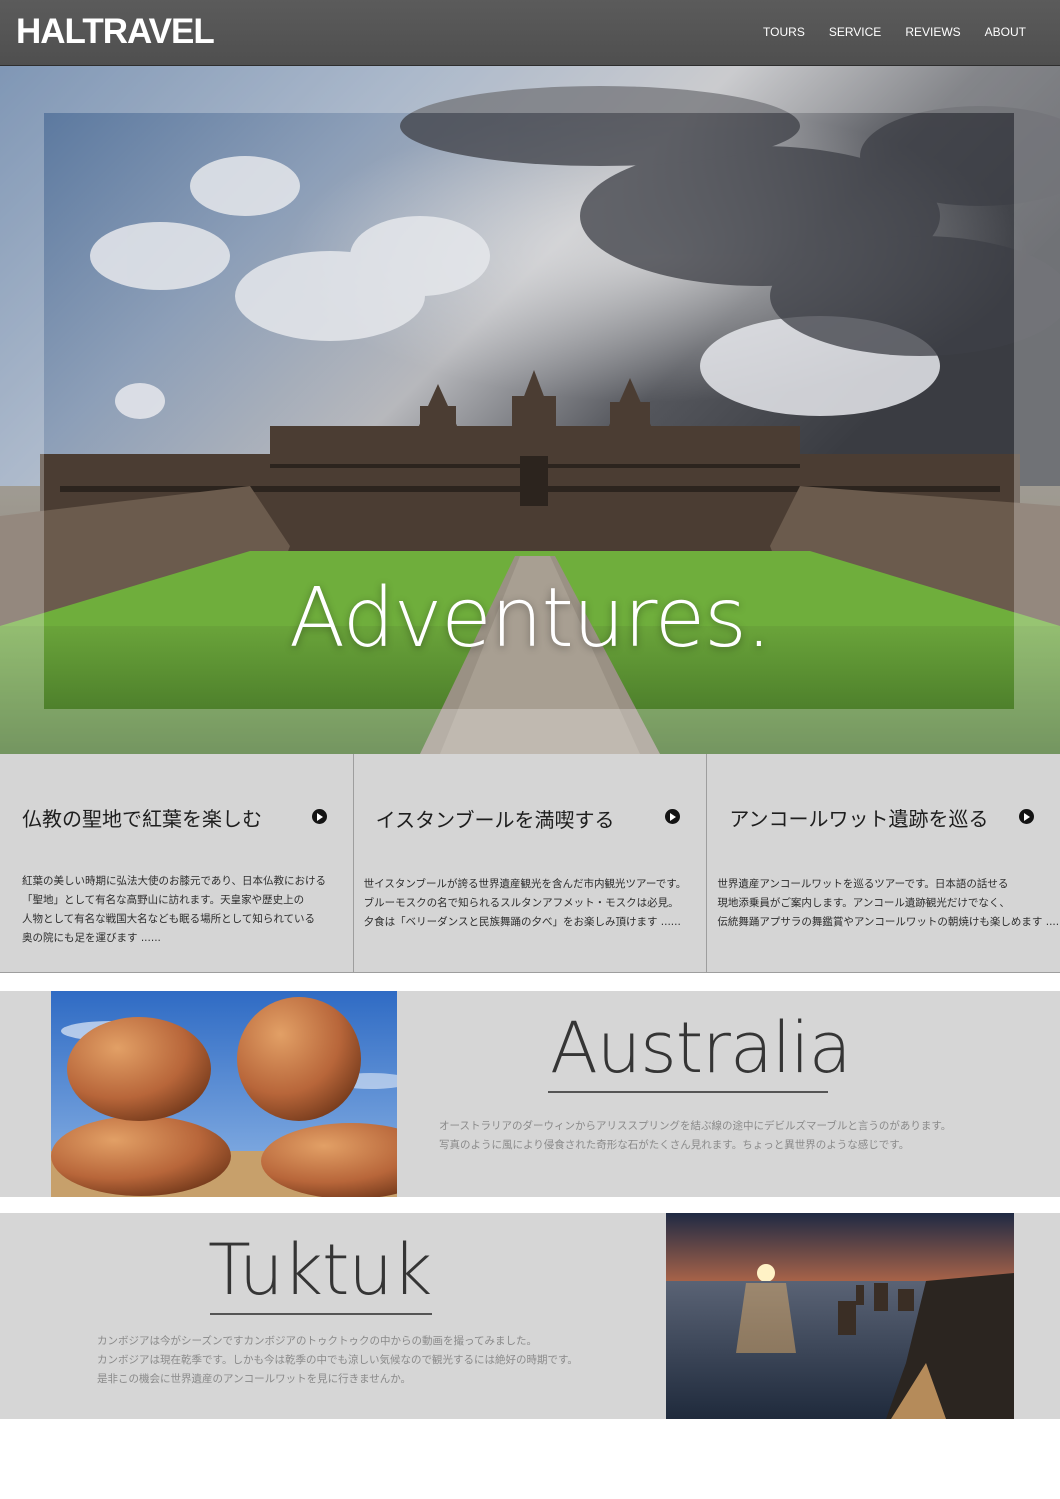 The width and height of the screenshot is (1060, 1499). Describe the element at coordinates (224, 1094) in the screenshot. I see `devils-marbles-photo` at that location.